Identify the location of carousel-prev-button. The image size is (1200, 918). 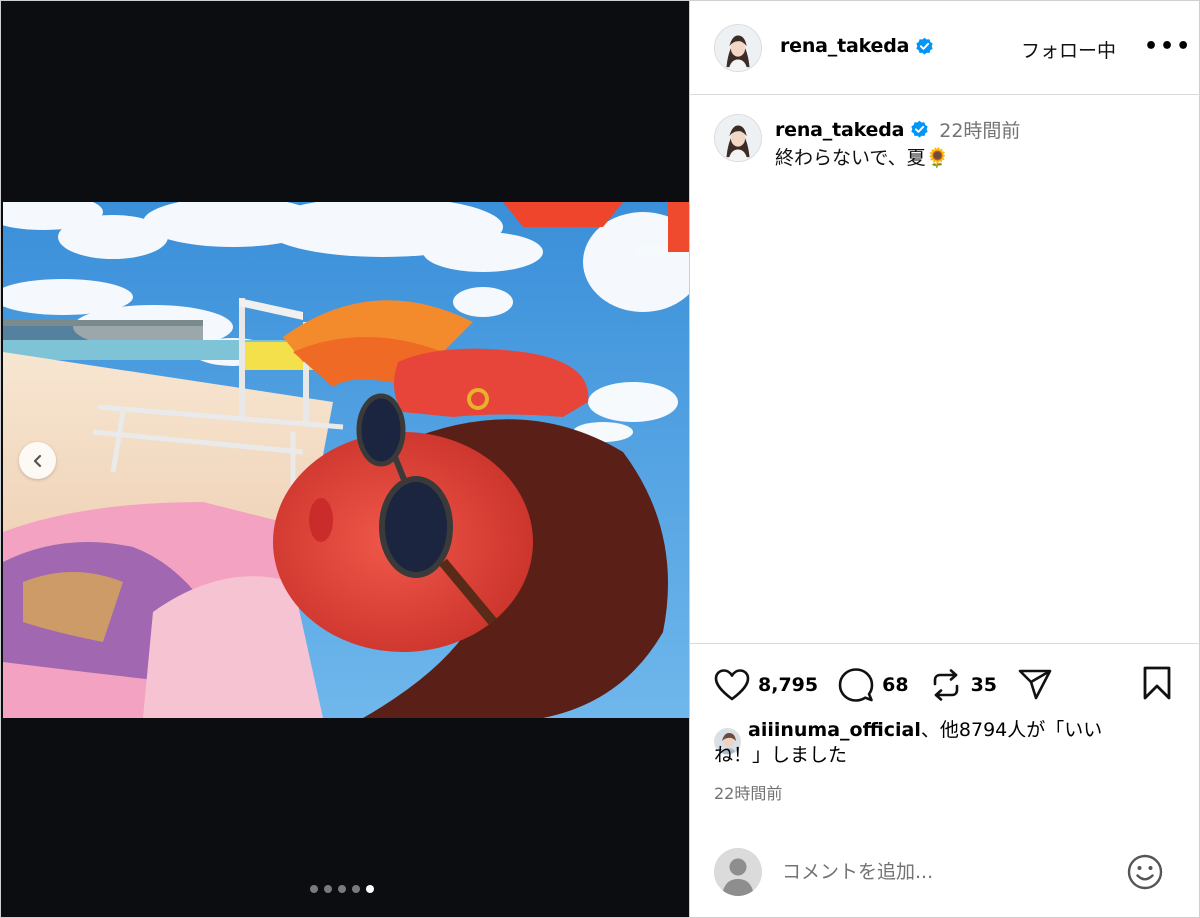
(37, 460).